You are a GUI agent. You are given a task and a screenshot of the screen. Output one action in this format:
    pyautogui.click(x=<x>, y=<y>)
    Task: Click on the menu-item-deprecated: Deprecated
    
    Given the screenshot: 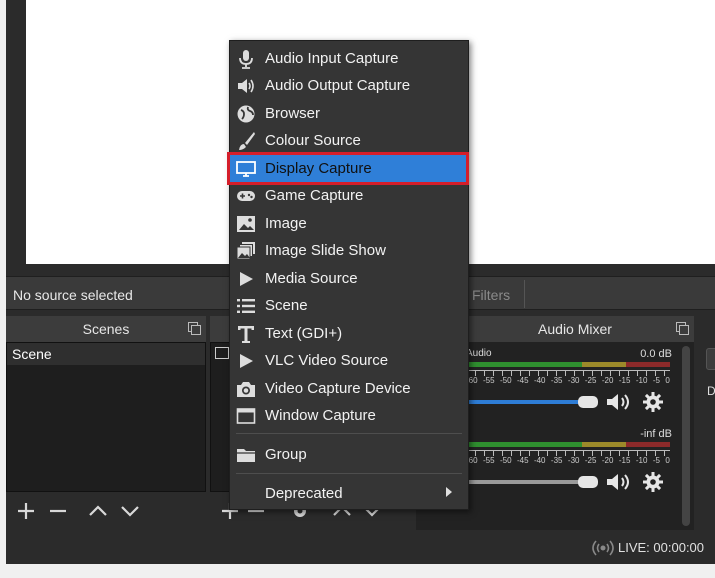 What is the action you would take?
    pyautogui.click(x=349, y=493)
    